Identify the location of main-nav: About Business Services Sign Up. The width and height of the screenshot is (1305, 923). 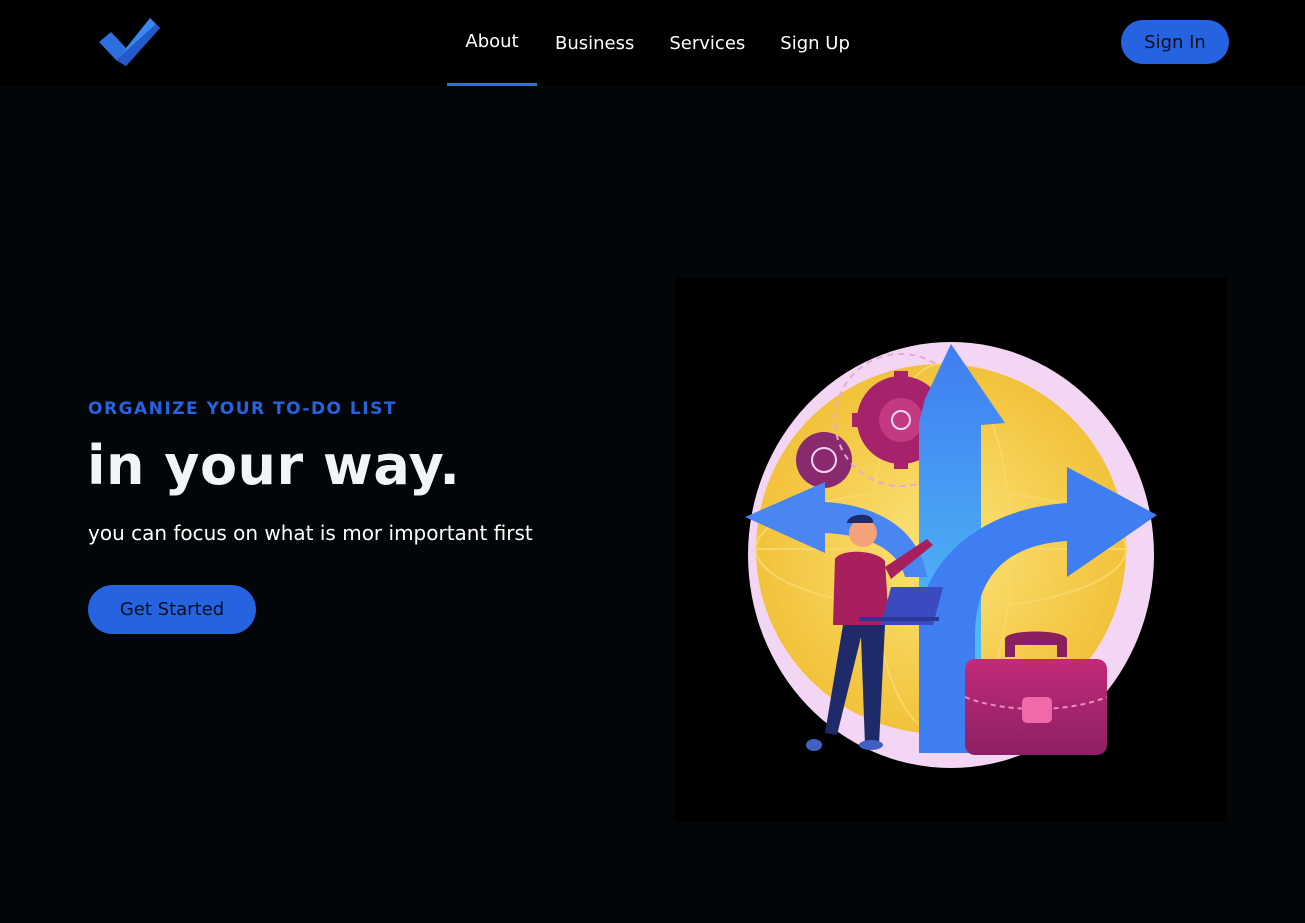
(648, 43).